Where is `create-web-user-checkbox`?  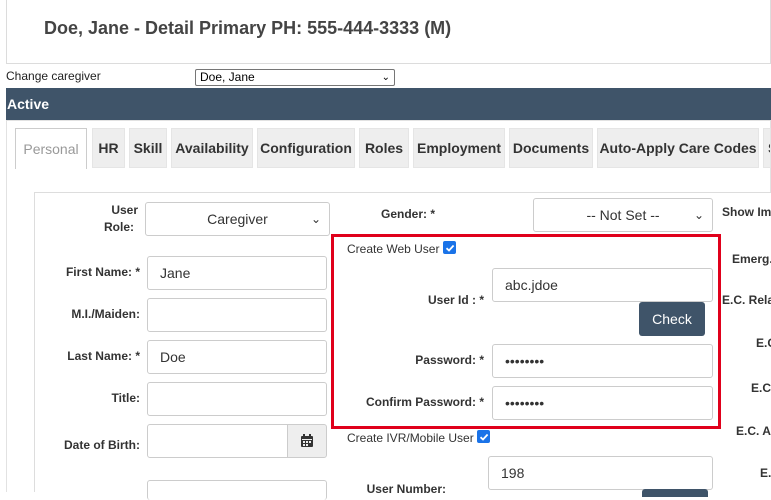
create-web-user-checkbox is located at coordinates (449, 247).